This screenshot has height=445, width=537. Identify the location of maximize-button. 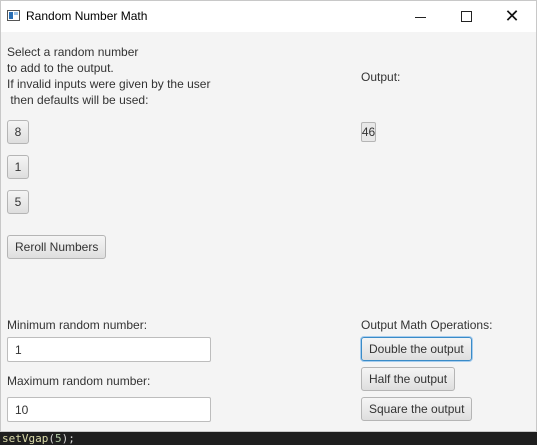
(466, 16).